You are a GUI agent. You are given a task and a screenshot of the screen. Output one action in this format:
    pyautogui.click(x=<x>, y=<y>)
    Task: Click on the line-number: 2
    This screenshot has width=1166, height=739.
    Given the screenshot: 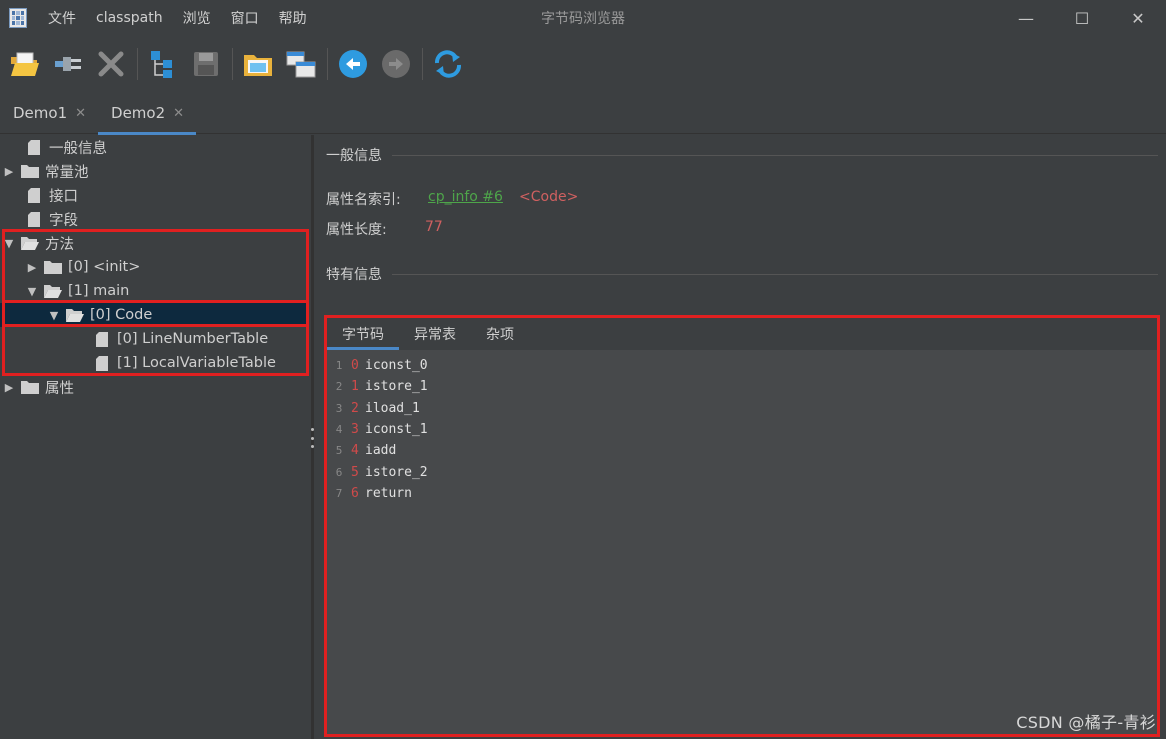 What is the action you would take?
    pyautogui.click(x=339, y=387)
    